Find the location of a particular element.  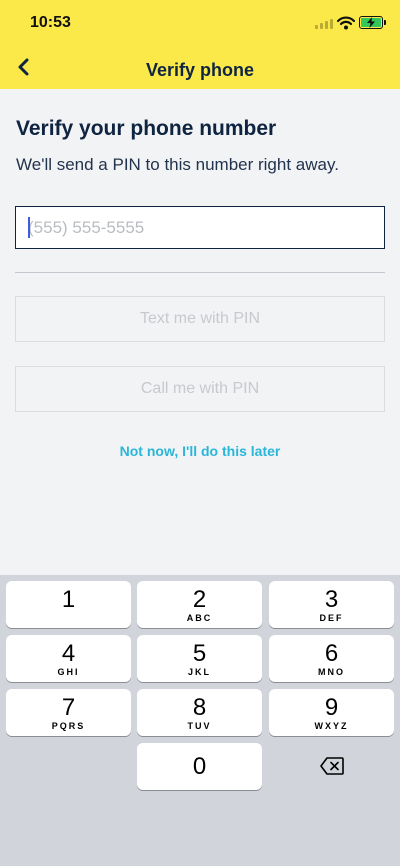

text-cursor is located at coordinates (29, 227).